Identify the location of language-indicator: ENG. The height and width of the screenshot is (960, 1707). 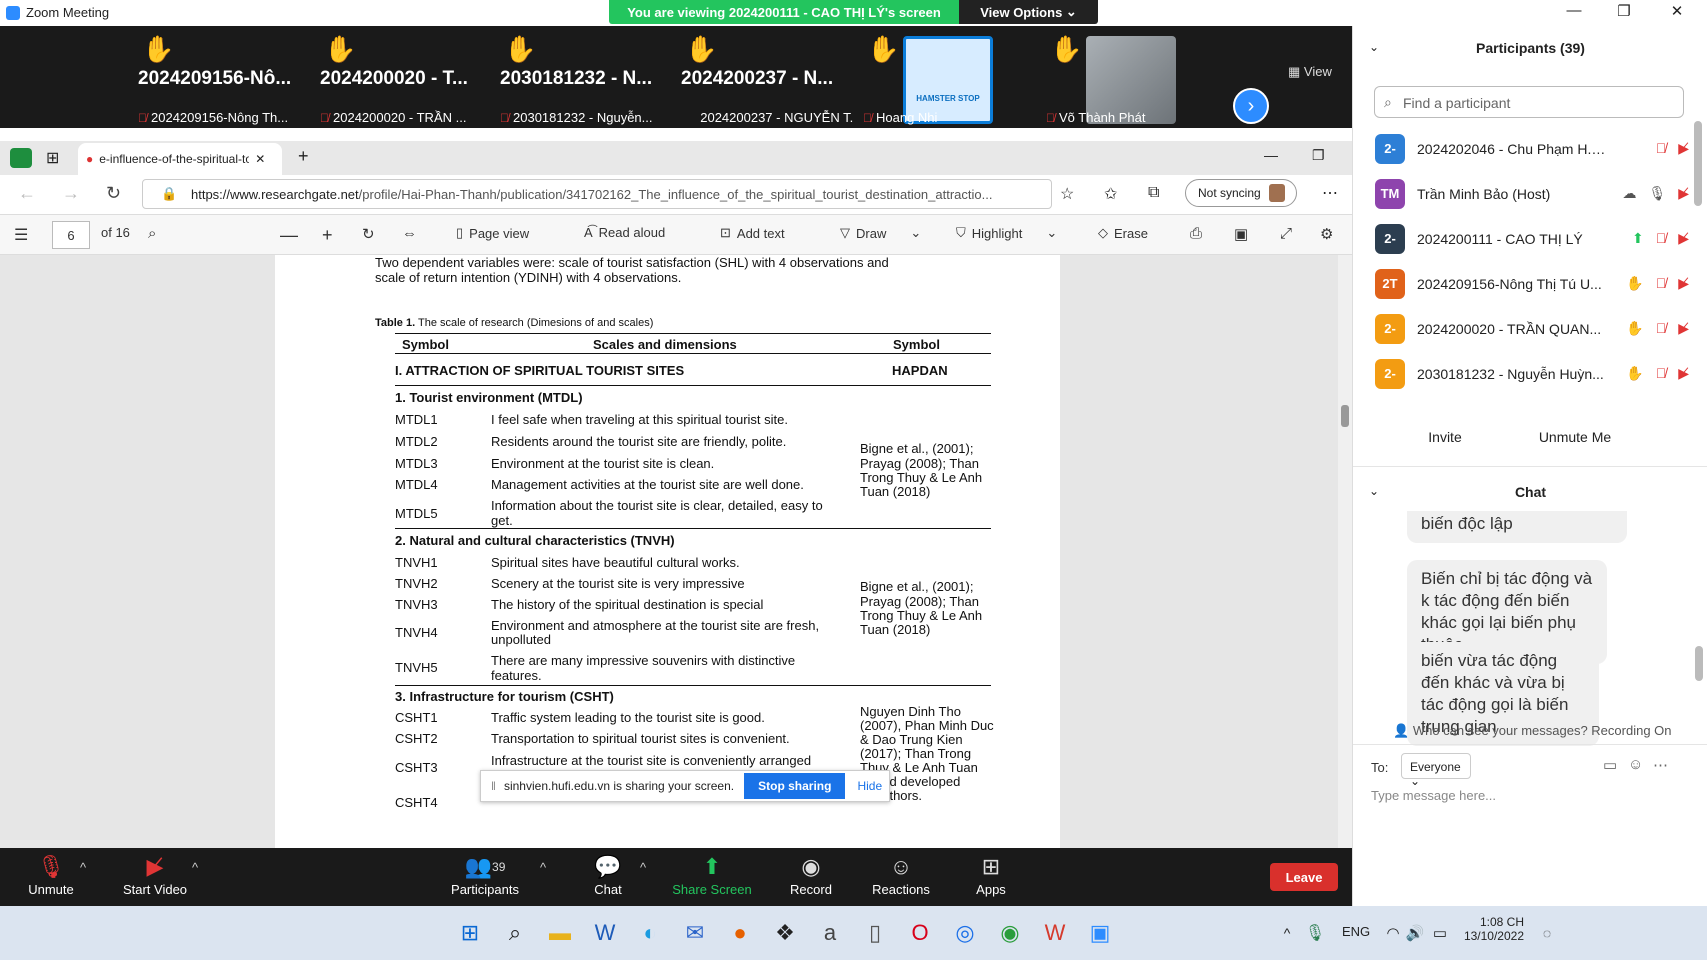
(1356, 931).